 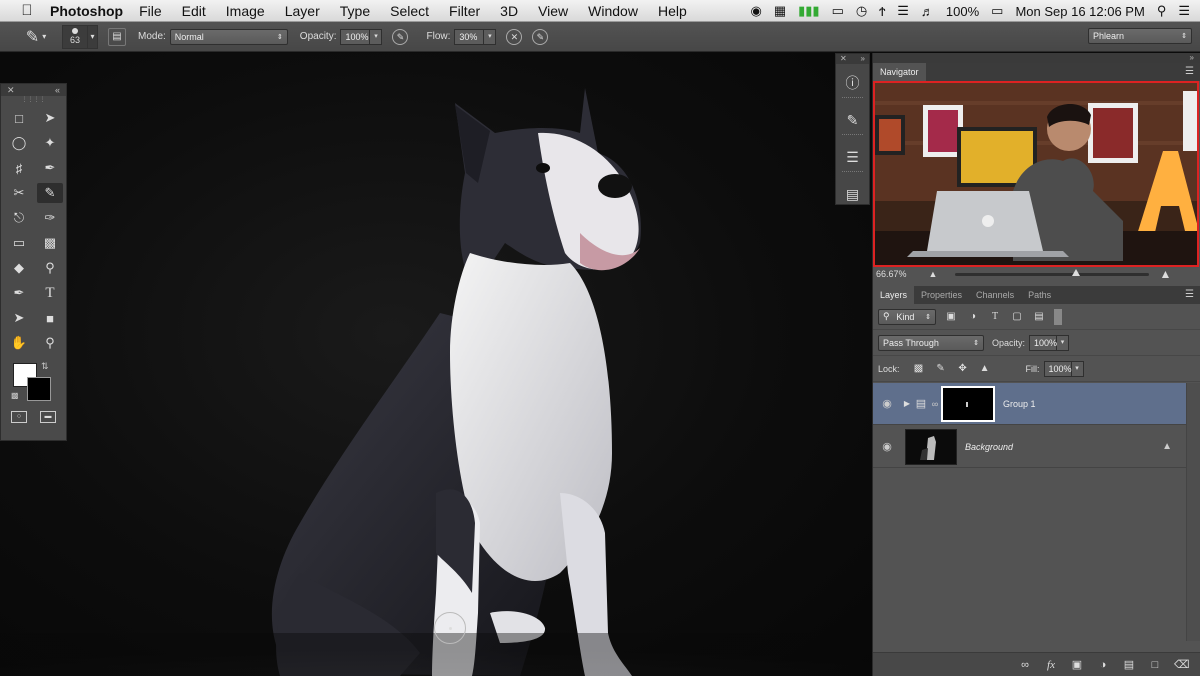 What do you see at coordinates (469, 36) in the screenshot?
I see `flow-field: 30%` at bounding box center [469, 36].